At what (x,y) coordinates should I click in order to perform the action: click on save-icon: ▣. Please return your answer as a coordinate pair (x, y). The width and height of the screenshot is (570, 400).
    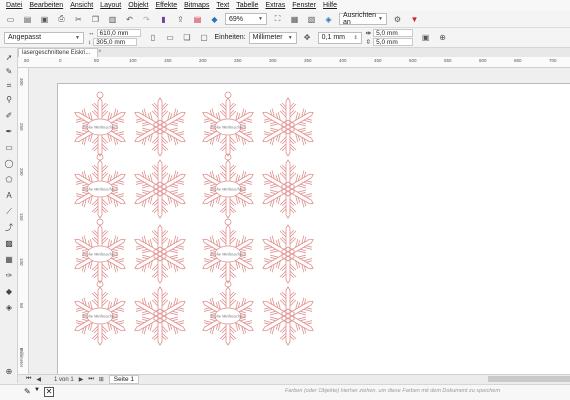
    Looking at the image, I should click on (44, 19).